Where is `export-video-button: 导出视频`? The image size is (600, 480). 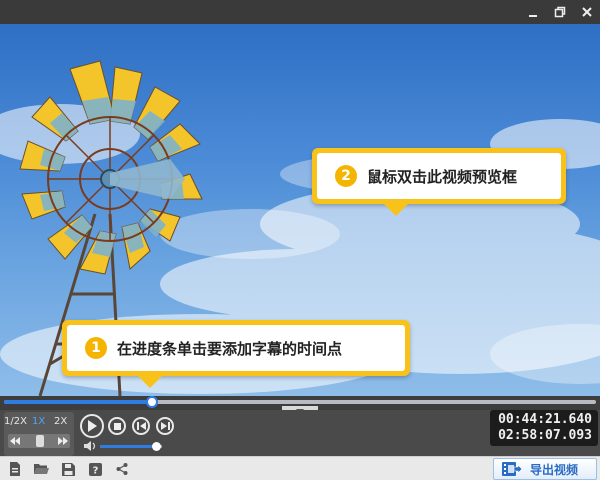 export-video-button: 导出视频 is located at coordinates (545, 469).